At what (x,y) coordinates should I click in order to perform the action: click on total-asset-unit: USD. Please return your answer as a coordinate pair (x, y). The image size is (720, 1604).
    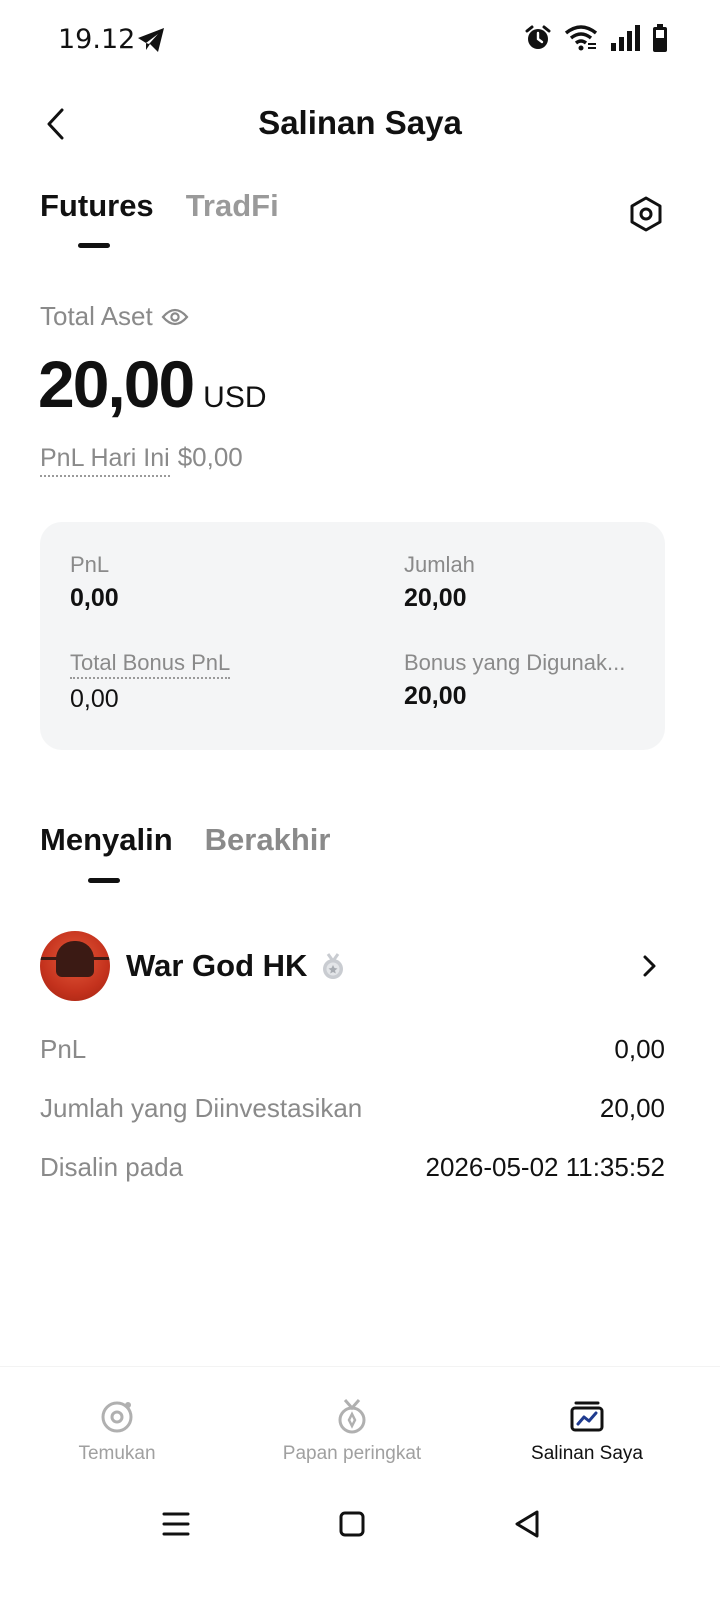
    Looking at the image, I should click on (235, 397).